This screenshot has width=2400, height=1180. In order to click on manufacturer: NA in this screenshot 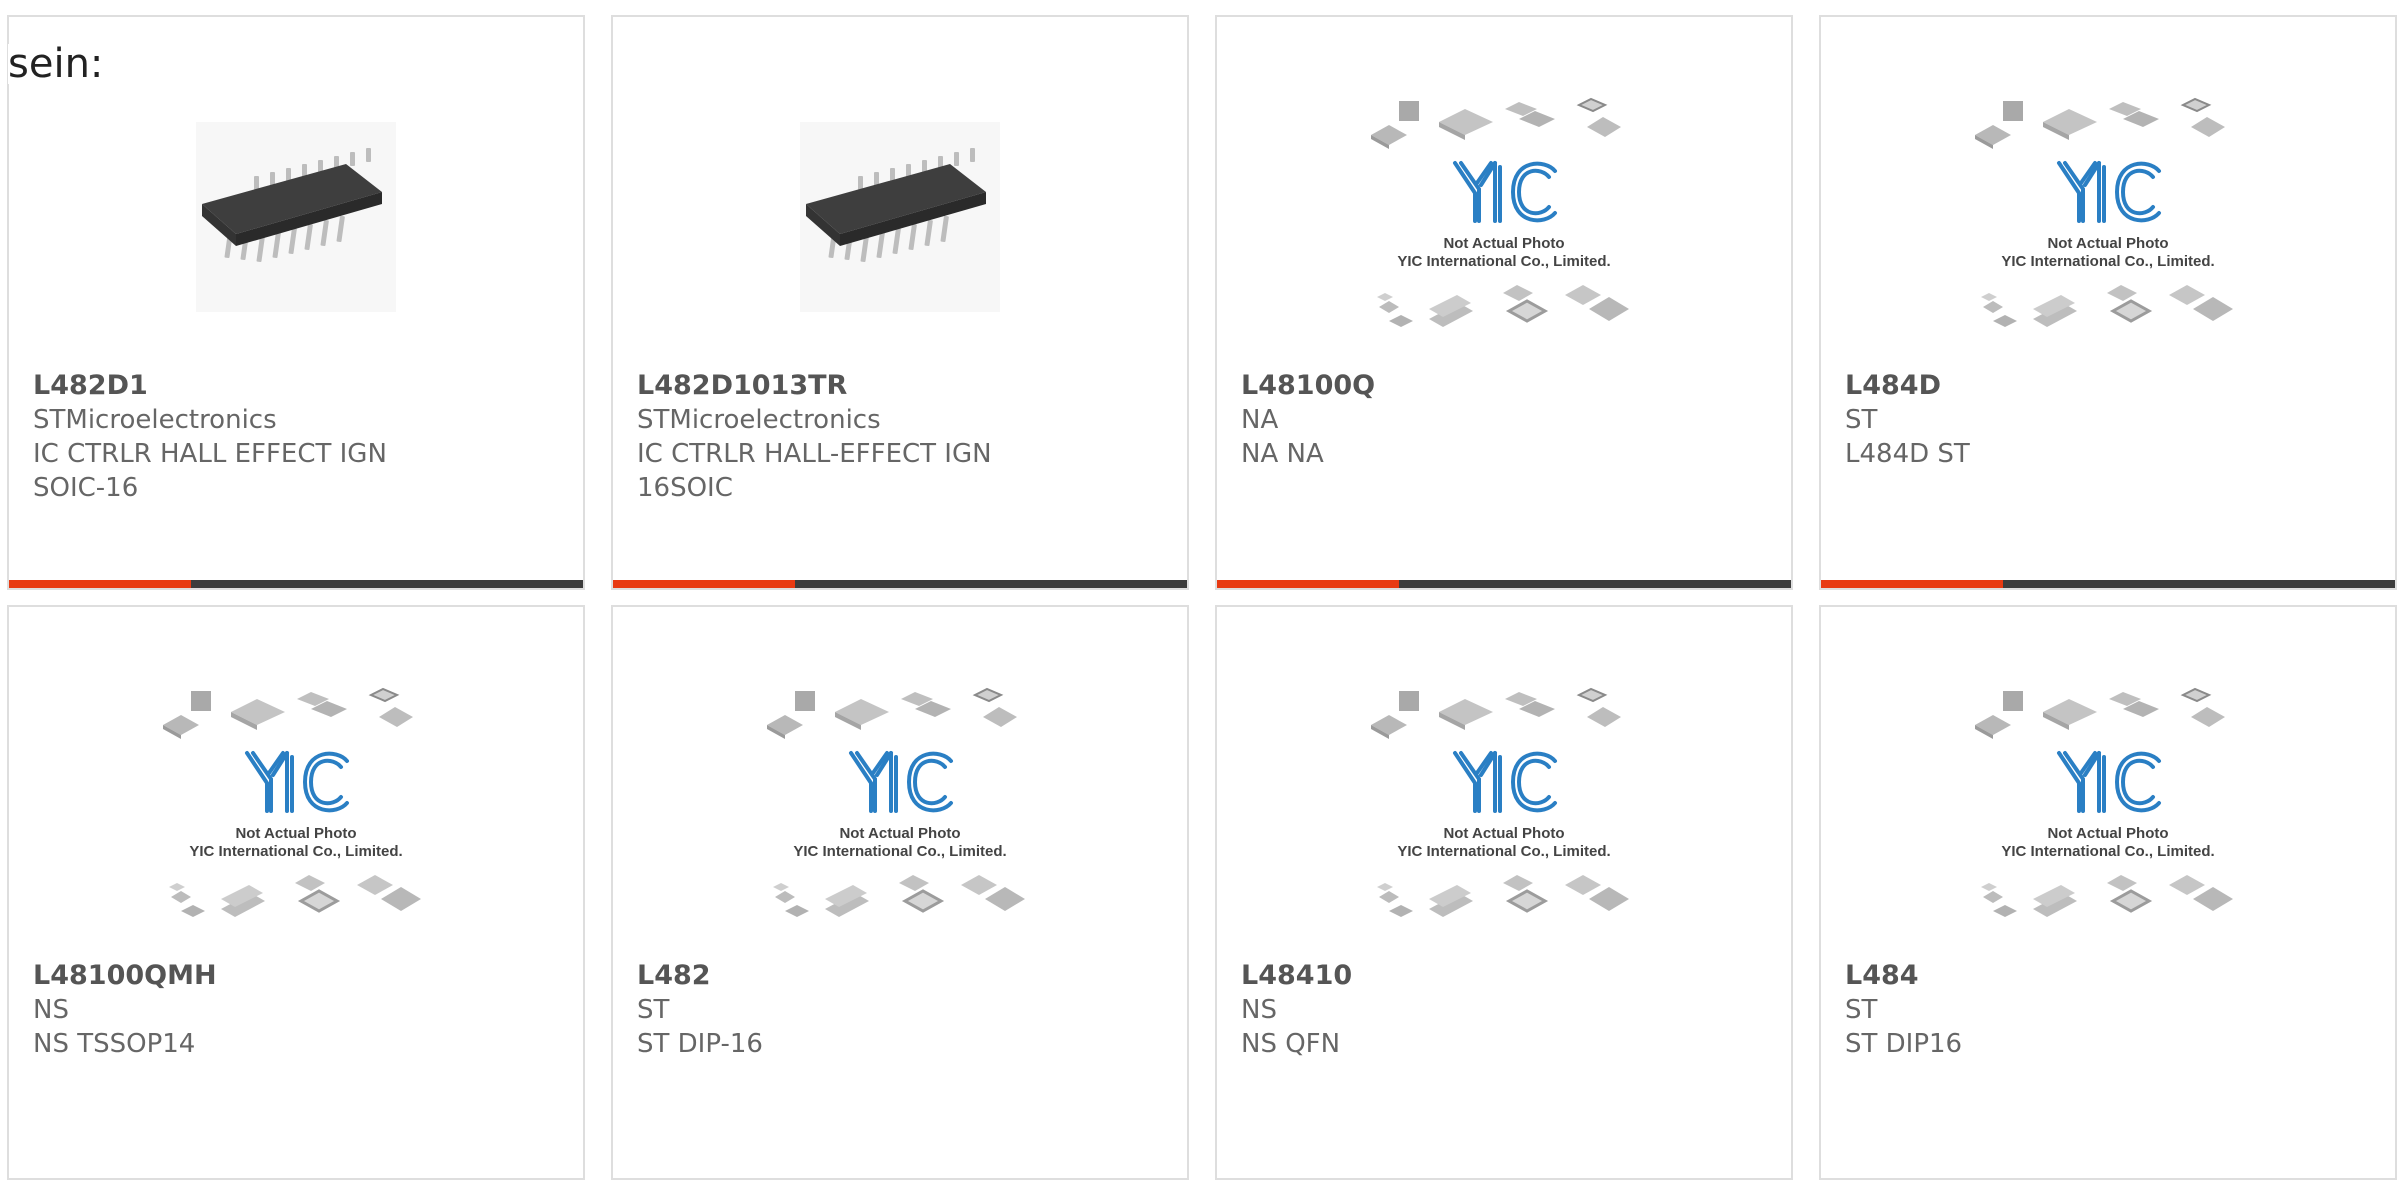, I will do `click(1260, 420)`.